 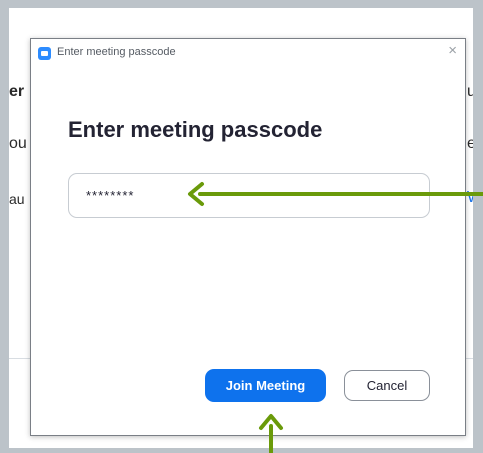 What do you see at coordinates (17, 199) in the screenshot?
I see `bg-text-fragment: au` at bounding box center [17, 199].